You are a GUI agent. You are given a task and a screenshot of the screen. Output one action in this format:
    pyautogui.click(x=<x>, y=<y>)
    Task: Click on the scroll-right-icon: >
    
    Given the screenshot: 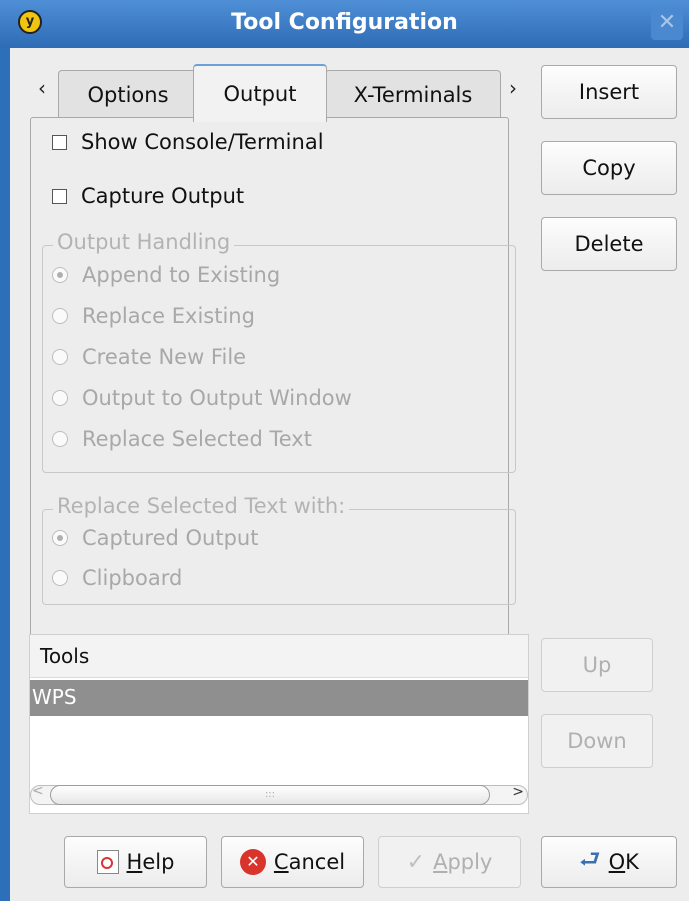 What is the action you would take?
    pyautogui.click(x=518, y=792)
    